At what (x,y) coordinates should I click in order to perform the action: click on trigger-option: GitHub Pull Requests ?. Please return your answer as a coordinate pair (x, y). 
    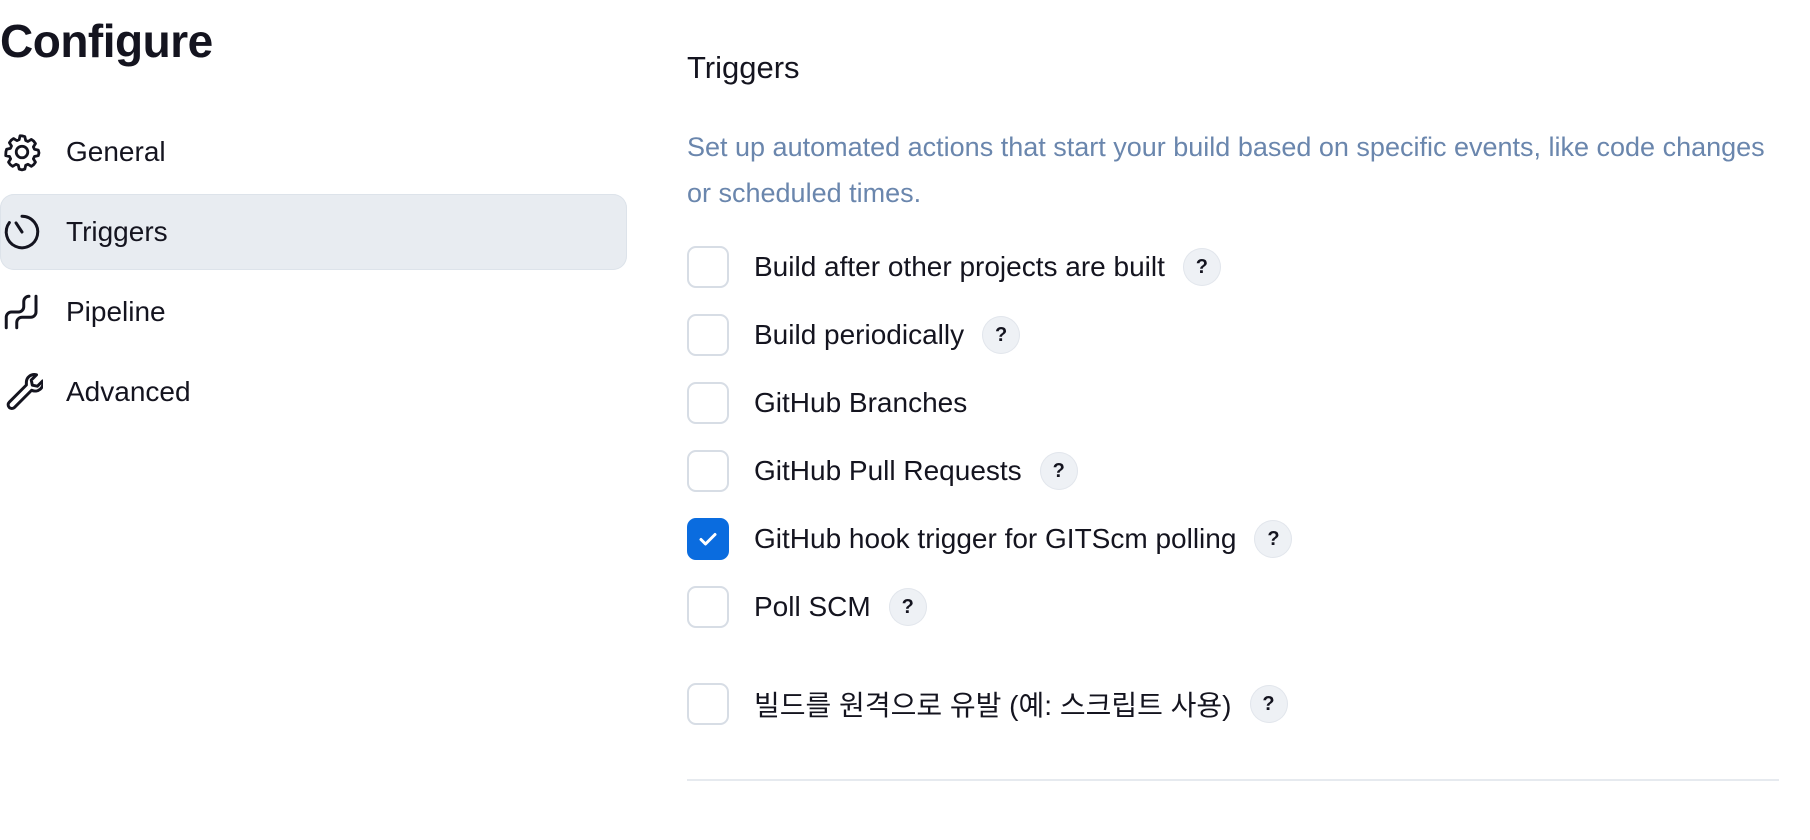
    Looking at the image, I should click on (882, 471).